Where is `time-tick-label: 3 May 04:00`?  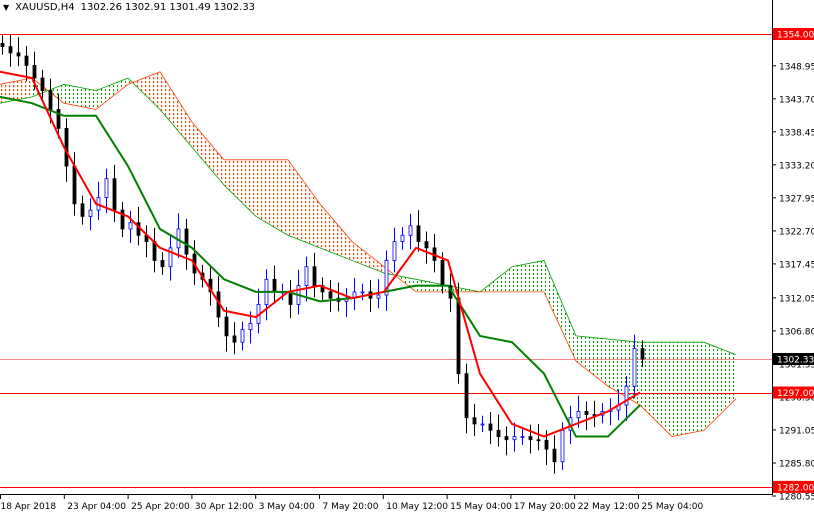 time-tick-label: 3 May 04:00 is located at coordinates (287, 507).